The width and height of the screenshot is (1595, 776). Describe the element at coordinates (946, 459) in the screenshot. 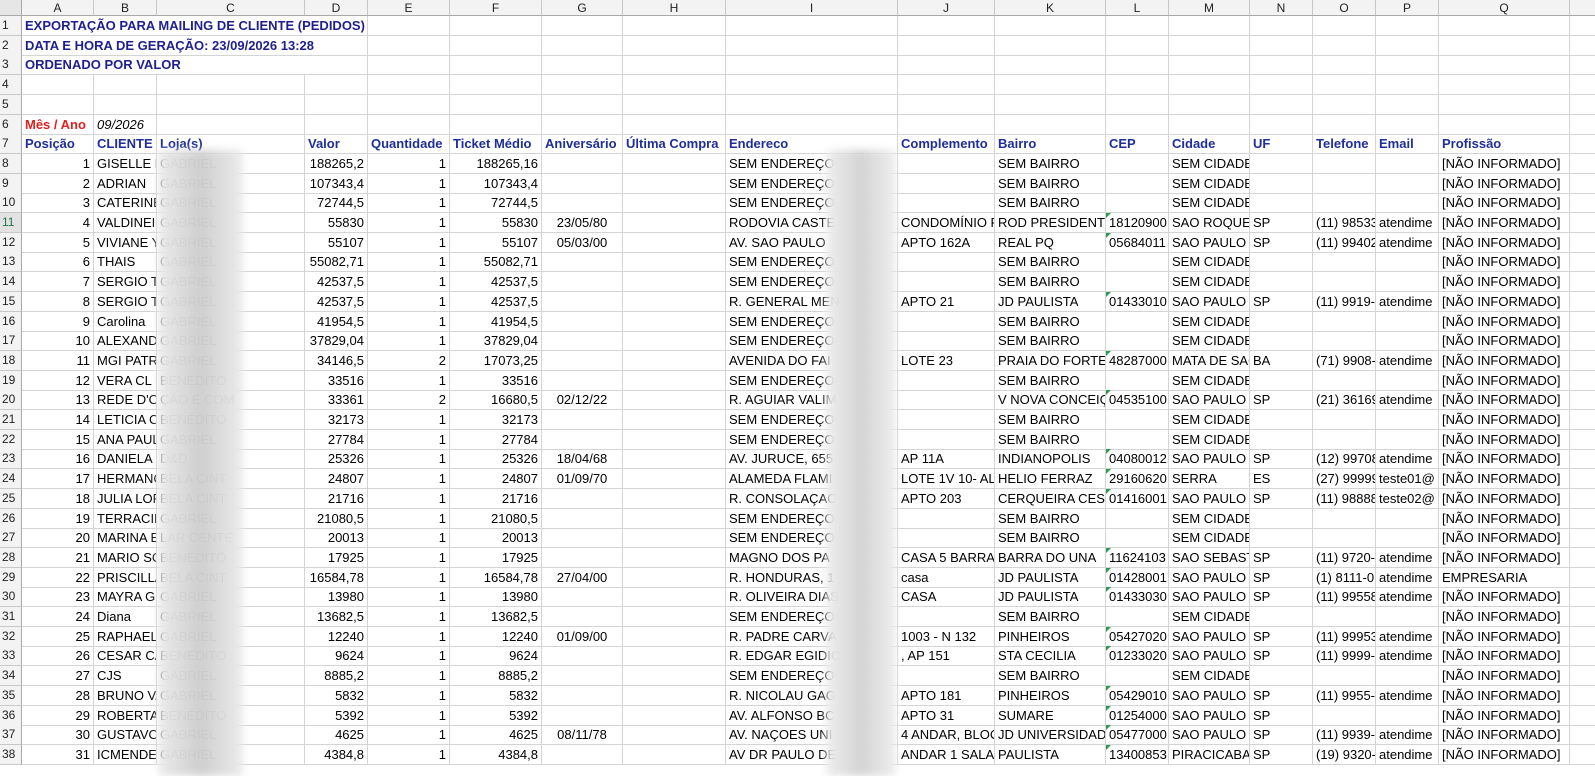

I see `table-cell: AP 11A` at that location.